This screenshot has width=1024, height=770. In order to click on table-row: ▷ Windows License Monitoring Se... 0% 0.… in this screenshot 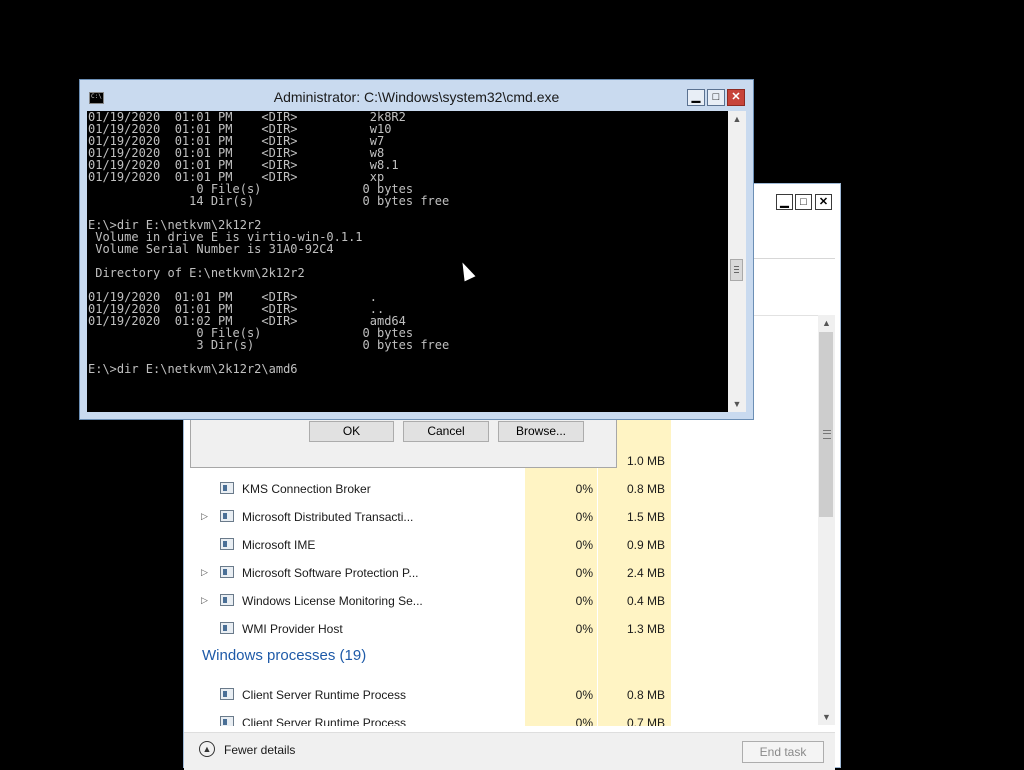, I will do `click(504, 601)`.